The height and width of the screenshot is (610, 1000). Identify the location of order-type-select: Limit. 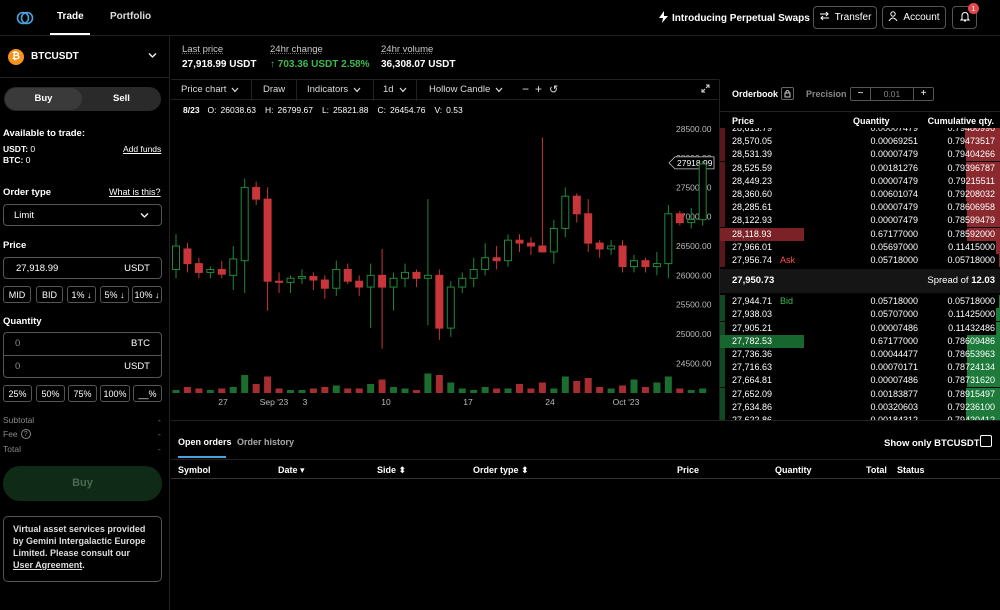
(82, 215).